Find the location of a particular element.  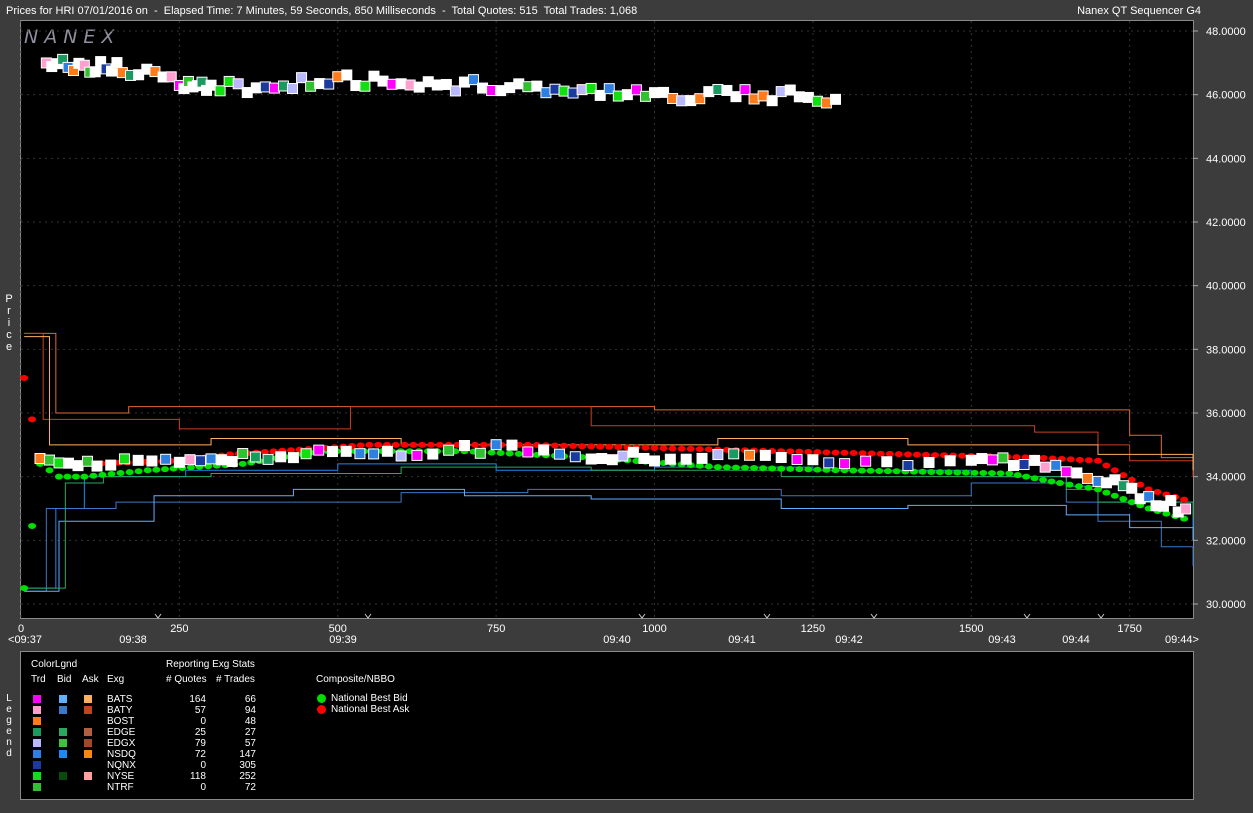

legend-col-ask: Ask is located at coordinates (90, 679).